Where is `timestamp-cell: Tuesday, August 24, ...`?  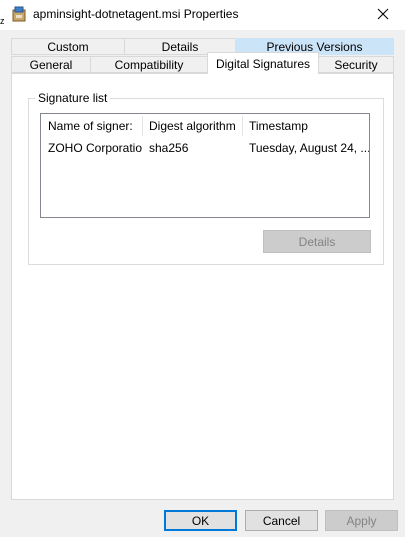
timestamp-cell: Tuesday, August 24, ... is located at coordinates (309, 148).